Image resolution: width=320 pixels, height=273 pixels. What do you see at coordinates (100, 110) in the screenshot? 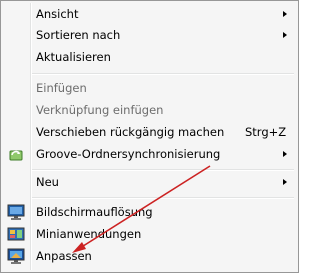
I see `menu-item-label: Verknüpfung einfügen` at bounding box center [100, 110].